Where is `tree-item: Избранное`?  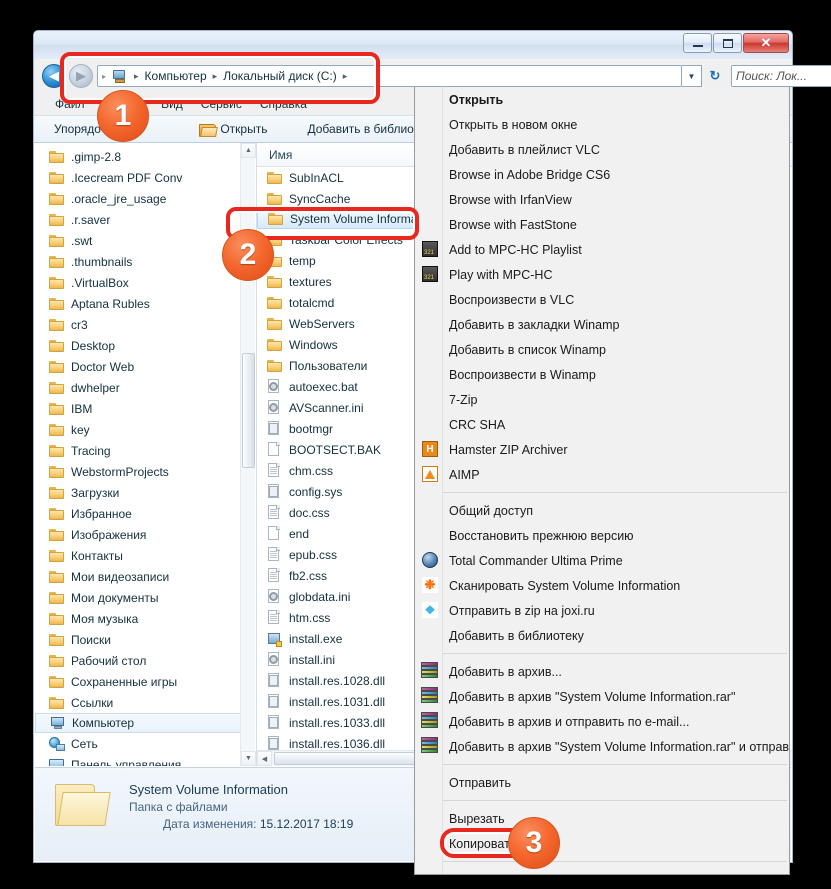 tree-item: Избранное is located at coordinates (145, 513).